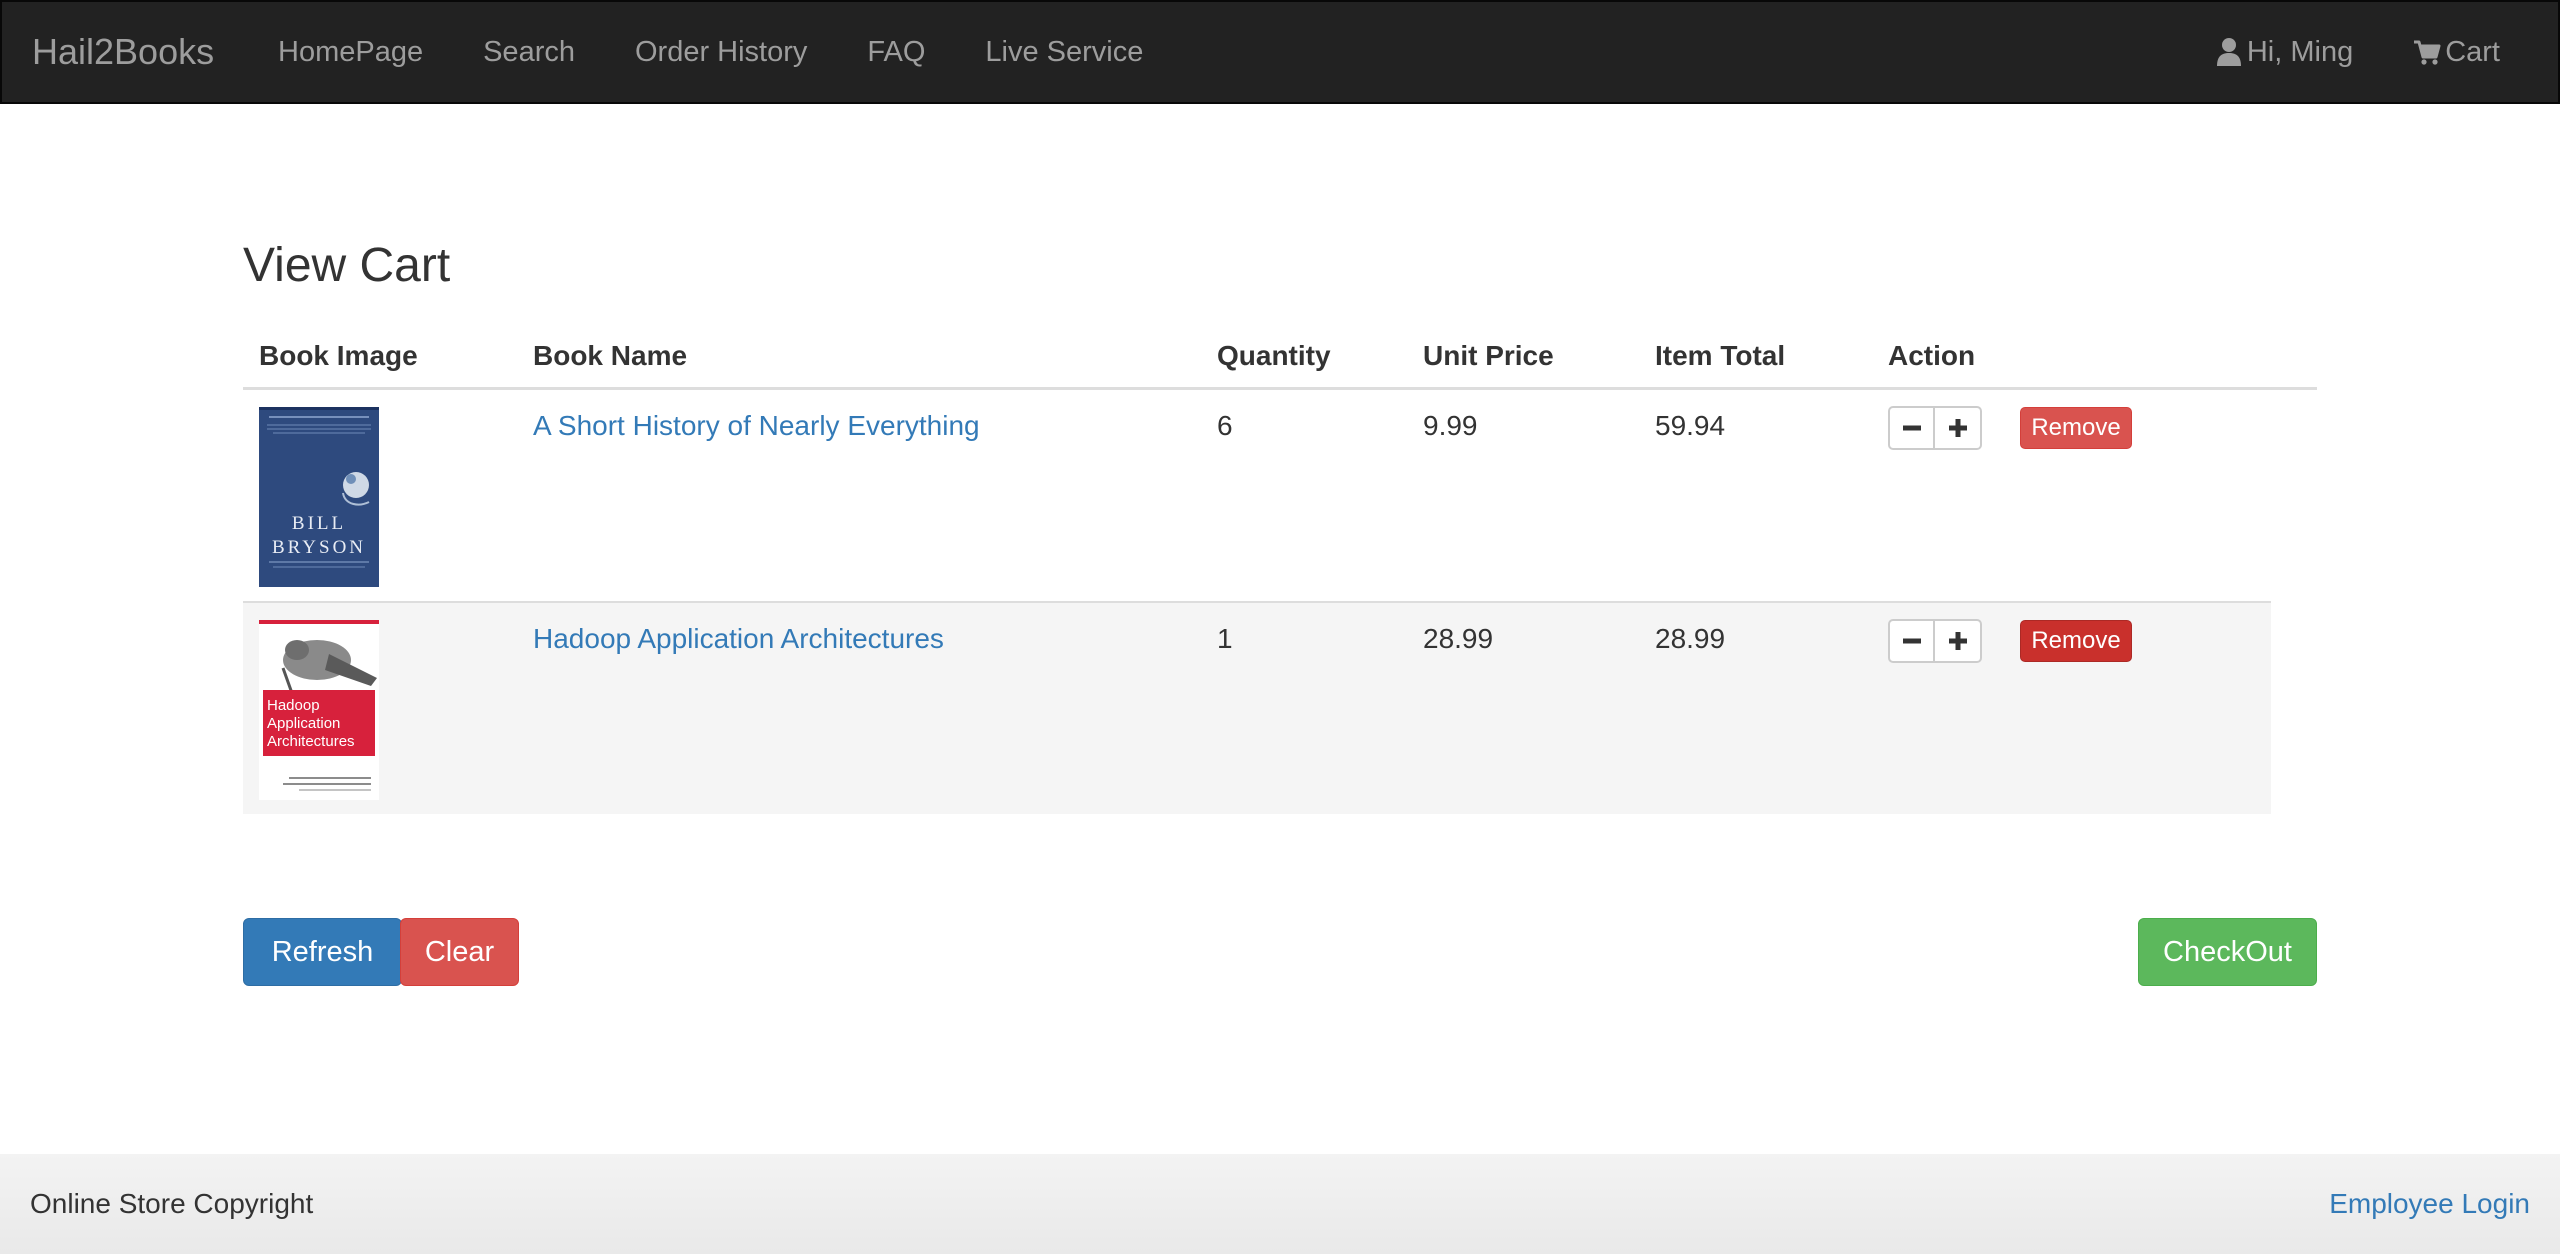  What do you see at coordinates (1280, 1204) in the screenshot?
I see `page-footer: Online Store Copyright Employee Login` at bounding box center [1280, 1204].